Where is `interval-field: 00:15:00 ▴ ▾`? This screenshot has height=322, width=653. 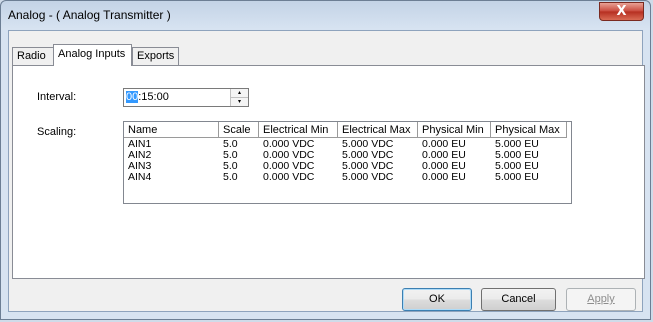 interval-field: 00:15:00 ▴ ▾ is located at coordinates (186, 97).